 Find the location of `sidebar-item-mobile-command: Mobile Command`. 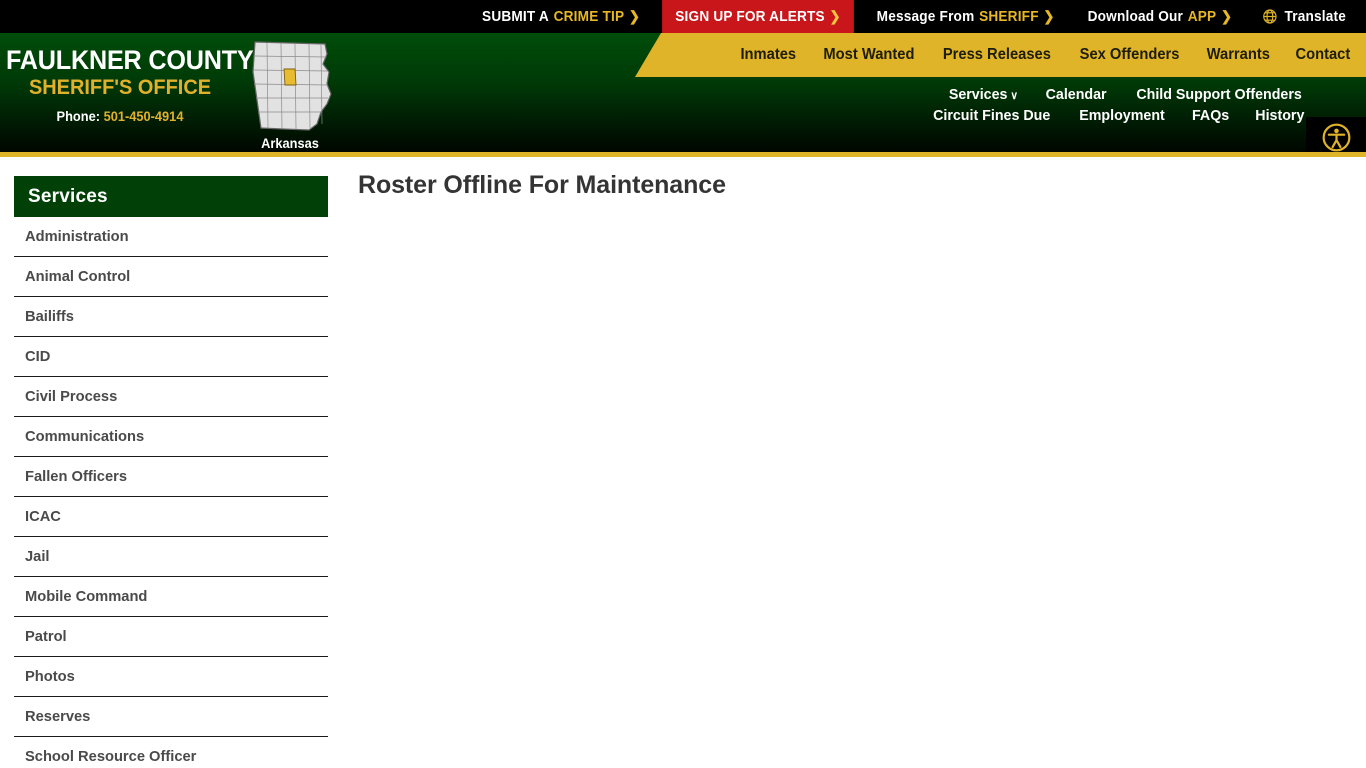

sidebar-item-mobile-command: Mobile Command is located at coordinates (171, 597).